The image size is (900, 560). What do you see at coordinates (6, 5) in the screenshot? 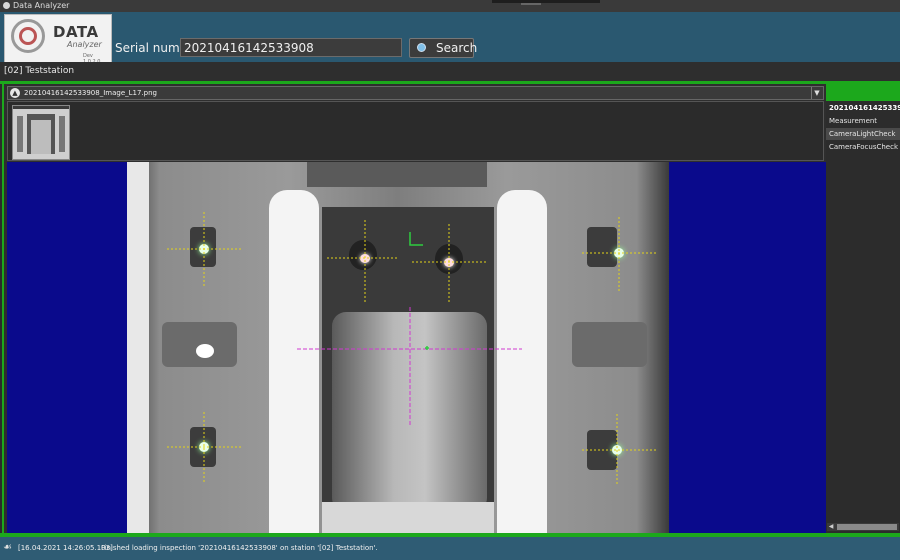
I see `app-icon` at bounding box center [6, 5].